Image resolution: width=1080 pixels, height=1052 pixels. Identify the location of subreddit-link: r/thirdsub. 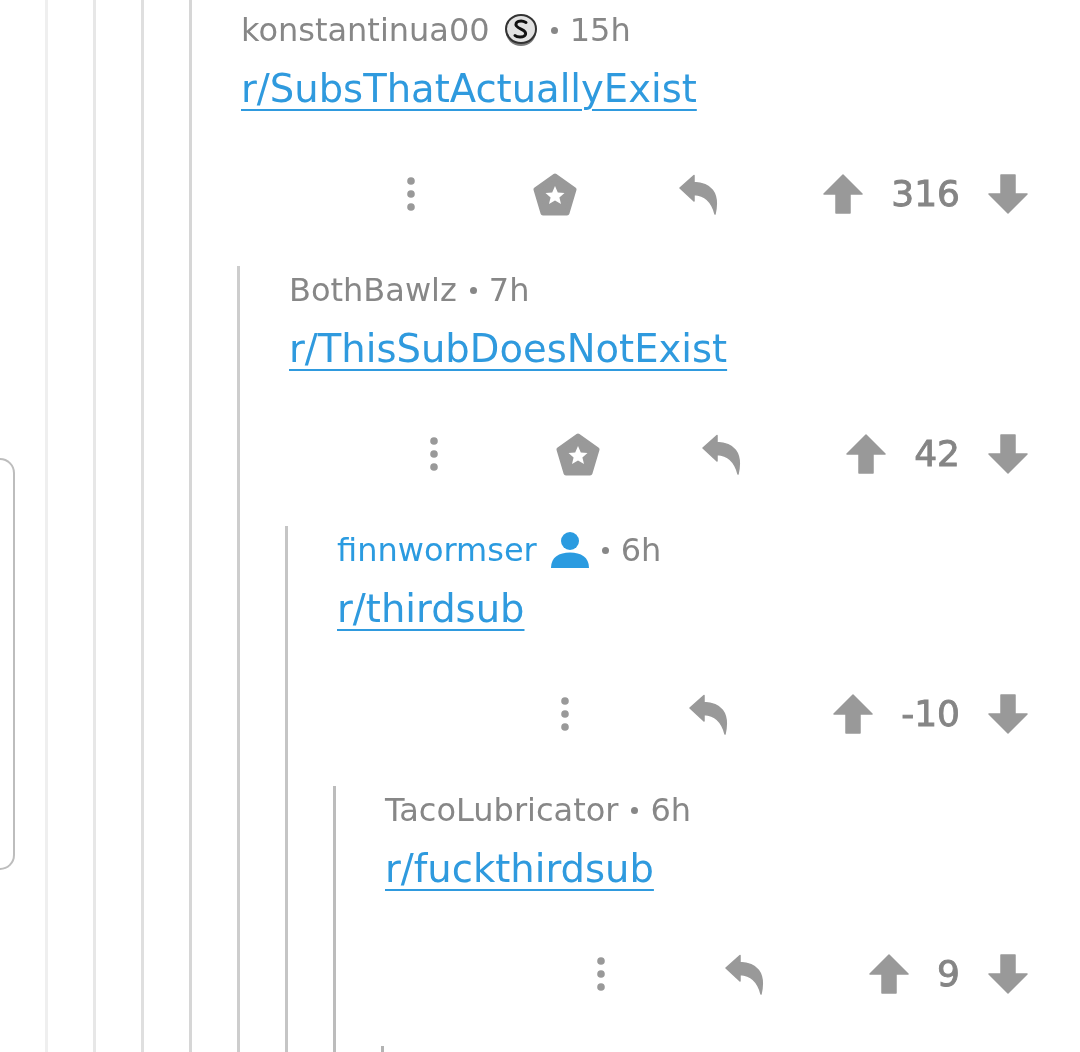
(431, 608).